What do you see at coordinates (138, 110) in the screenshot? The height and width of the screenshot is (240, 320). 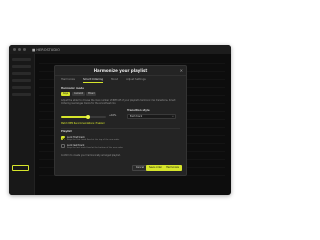 I see `transition-style-label: Transition style` at bounding box center [138, 110].